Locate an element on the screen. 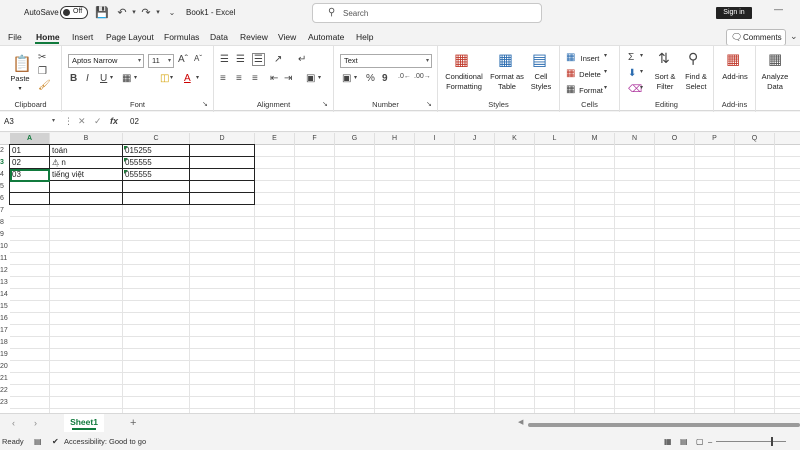 The width and height of the screenshot is (800, 450). row-header-9: 9 is located at coordinates (5, 235).